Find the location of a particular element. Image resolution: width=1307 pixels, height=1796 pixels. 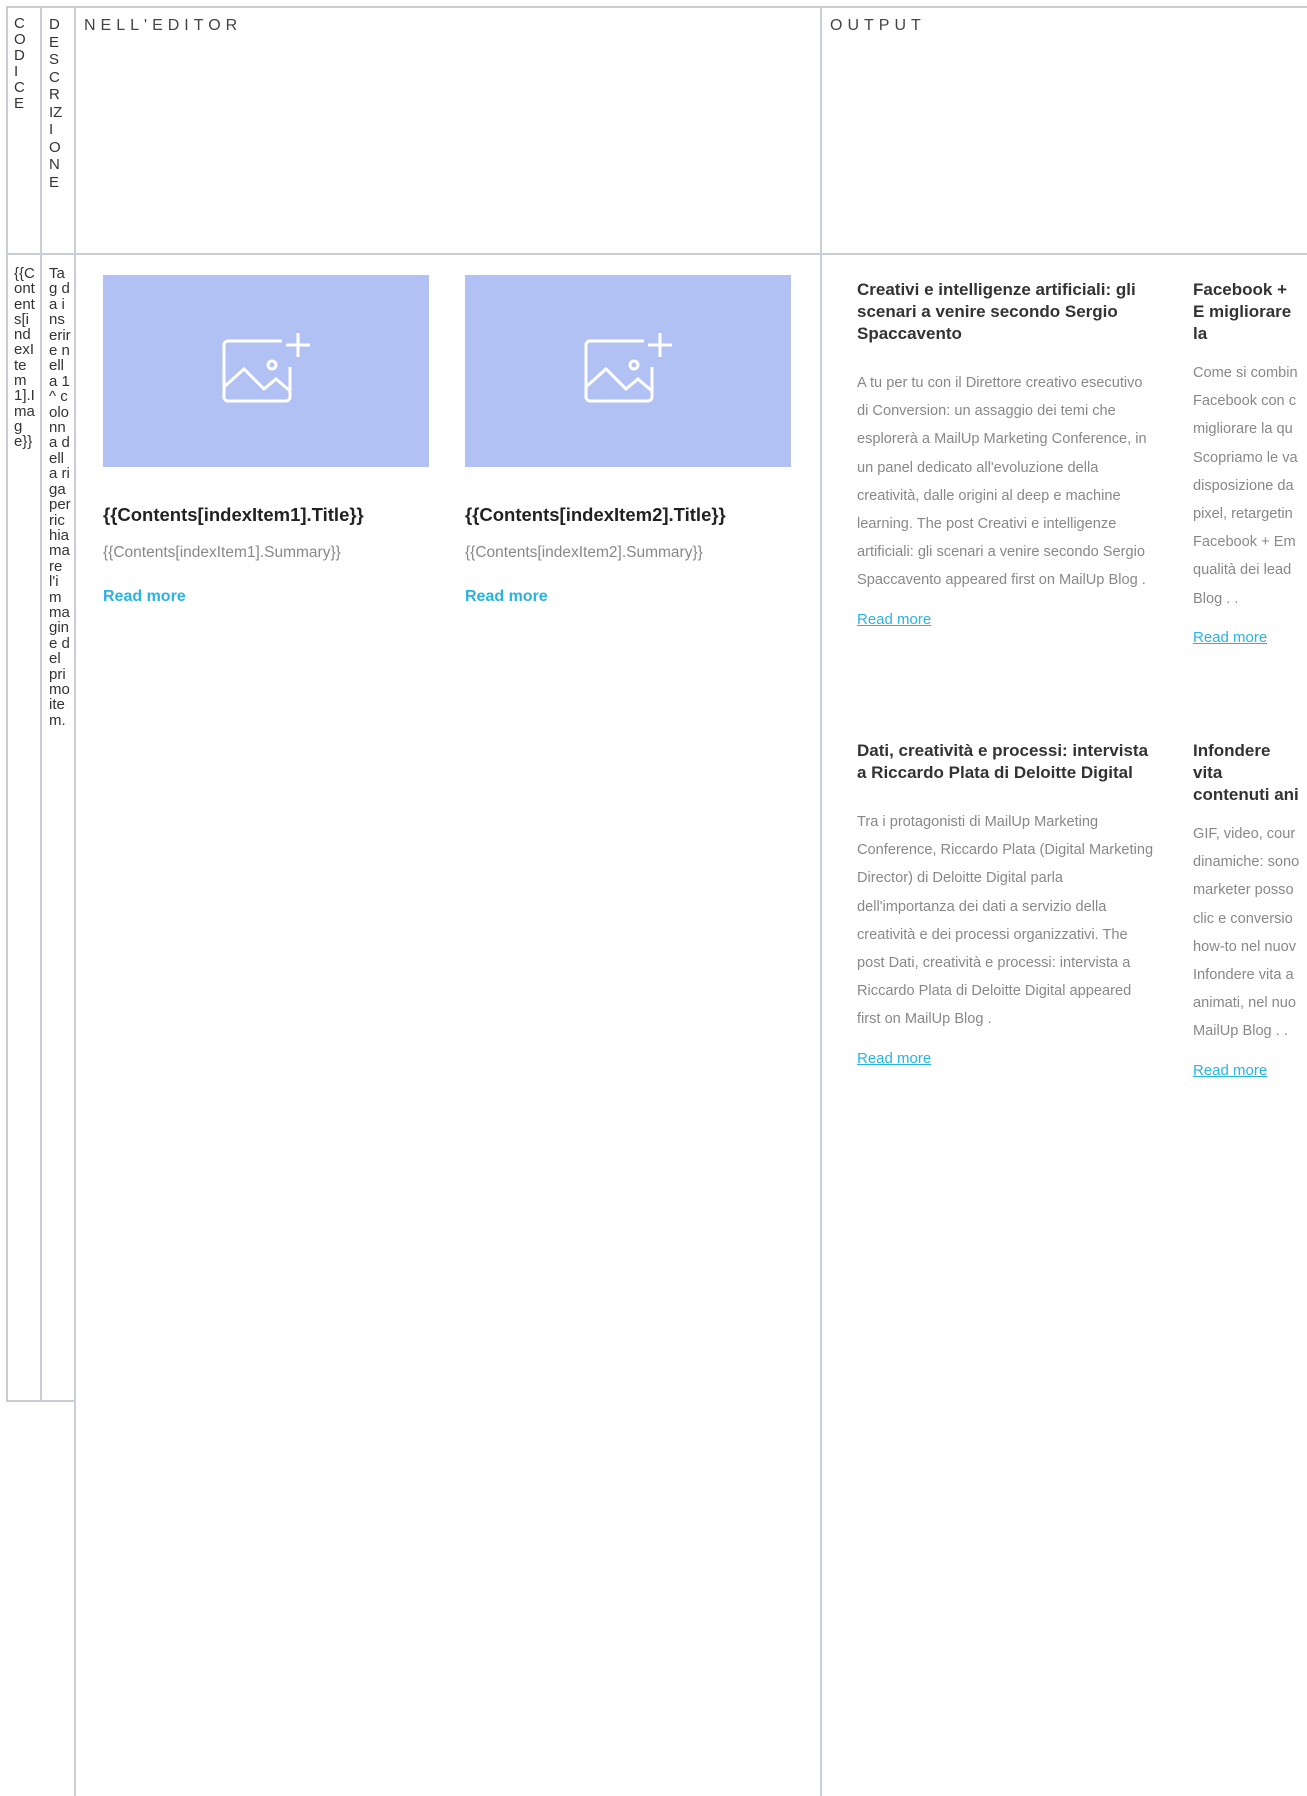

header-editor: NELL'EDITOR is located at coordinates (163, 25).